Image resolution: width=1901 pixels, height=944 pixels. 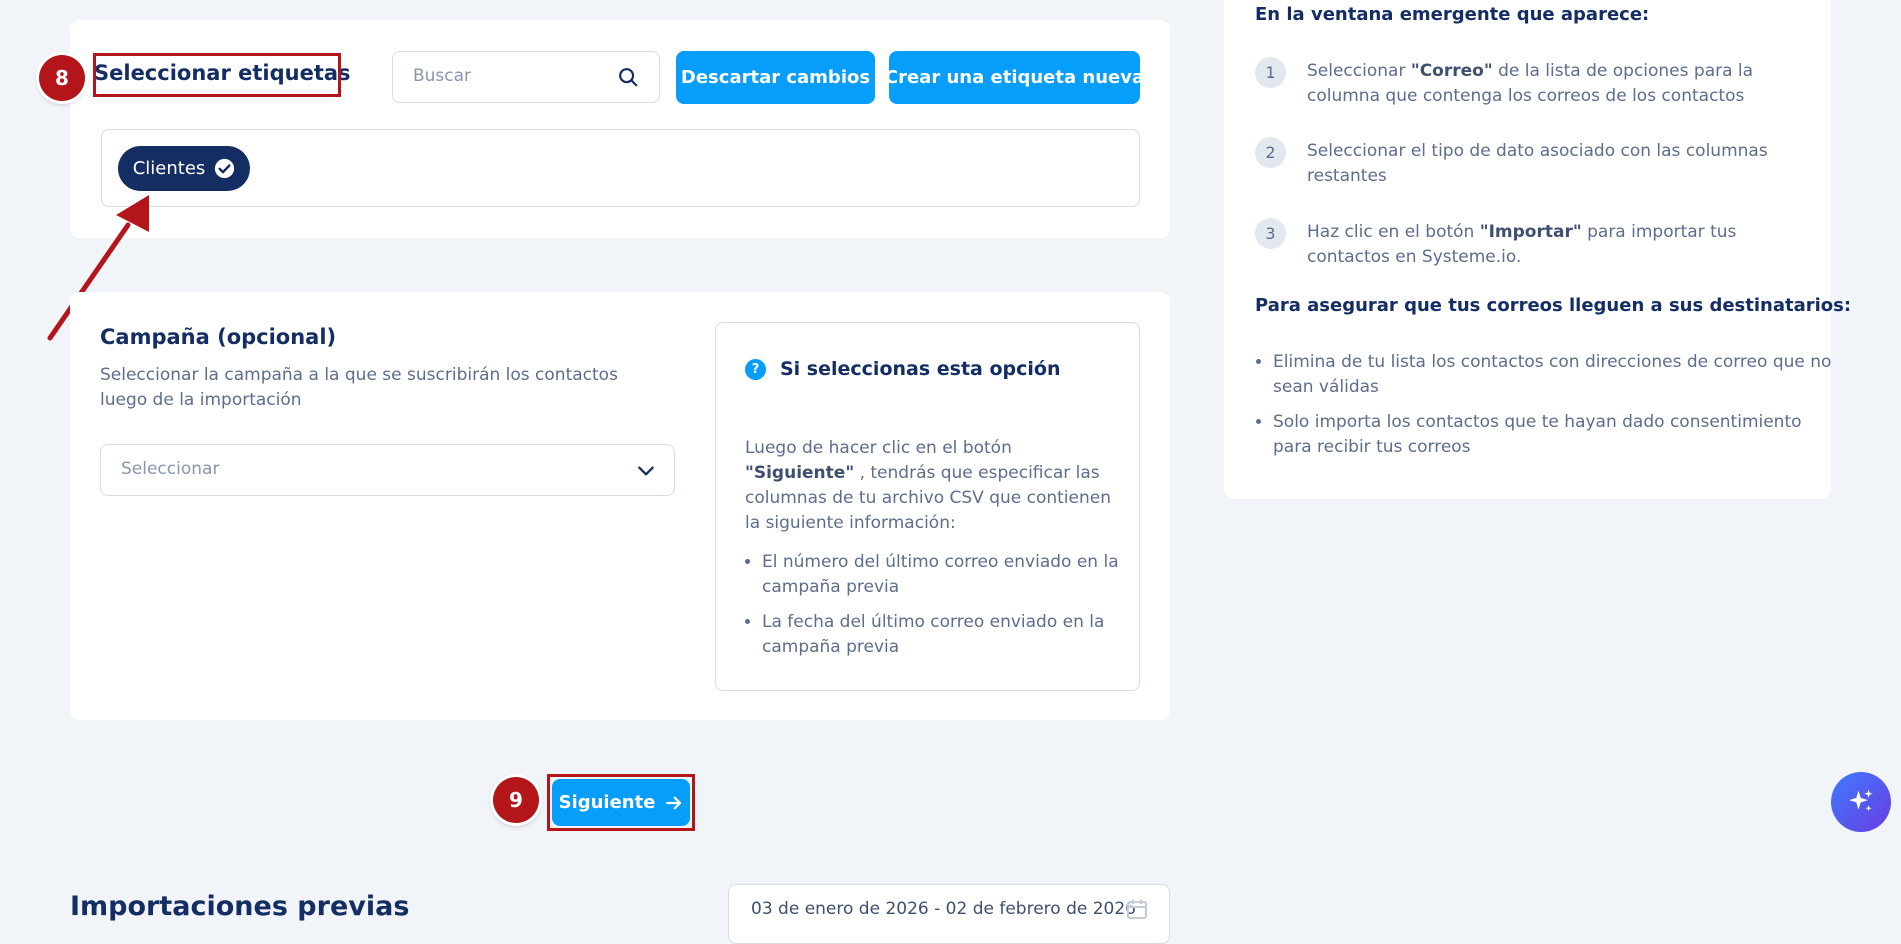 What do you see at coordinates (170, 469) in the screenshot?
I see `campaign-select-value: Seleccionar` at bounding box center [170, 469].